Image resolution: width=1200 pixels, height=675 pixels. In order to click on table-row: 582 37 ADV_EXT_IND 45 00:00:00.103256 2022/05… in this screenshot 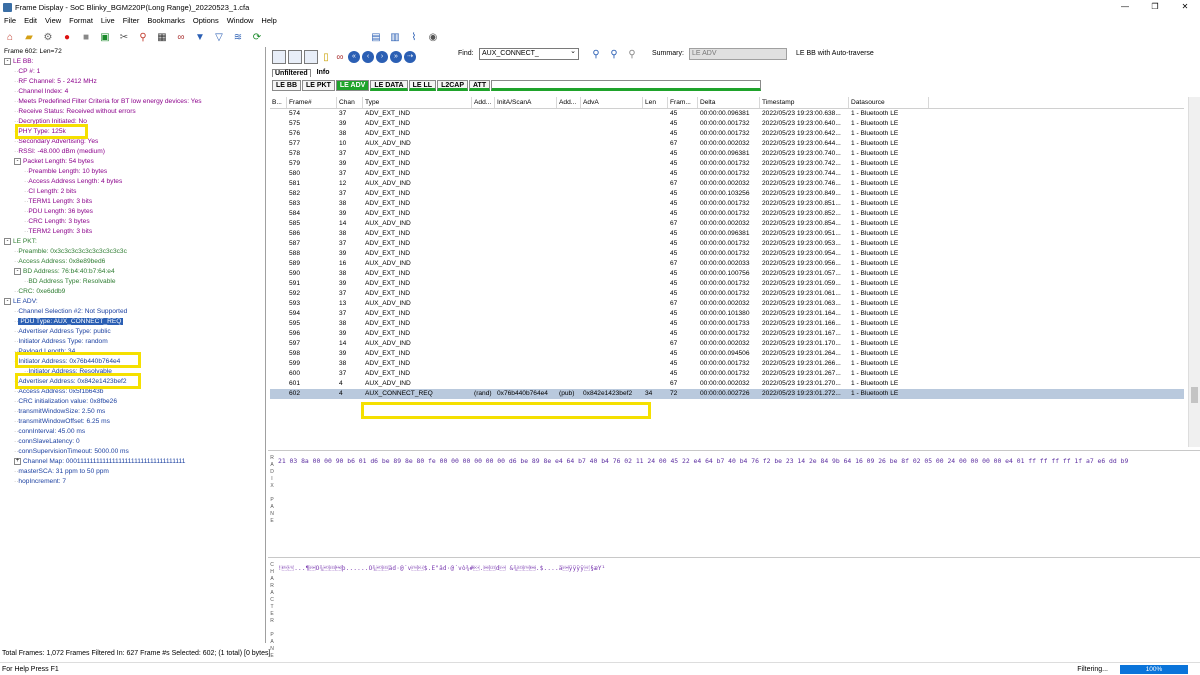, I will do `click(727, 194)`.